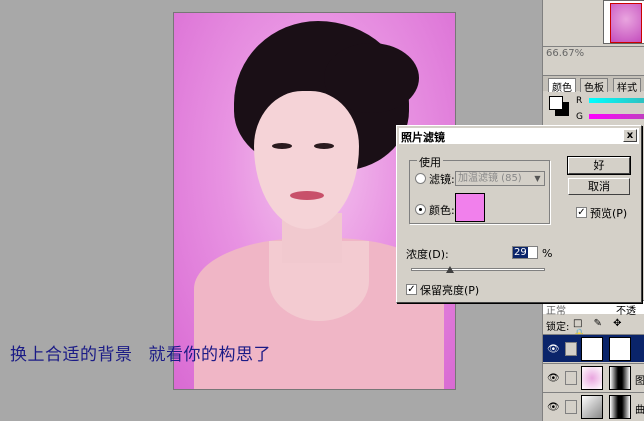 Image resolution: width=644 pixels, height=421 pixels. Describe the element at coordinates (450, 290) in the screenshot. I see `preserve-luminosity-label: 保留亮度(P)` at that location.